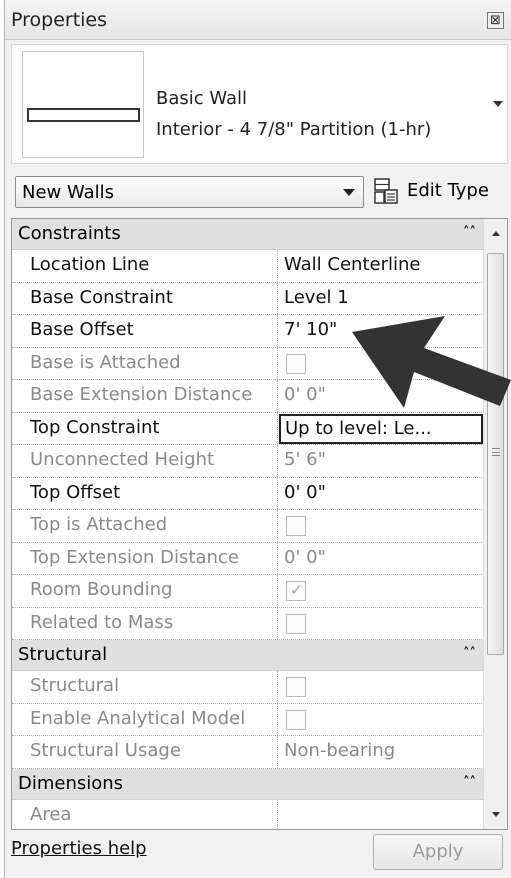  Describe the element at coordinates (438, 852) in the screenshot. I see `apply-button: Apply` at that location.